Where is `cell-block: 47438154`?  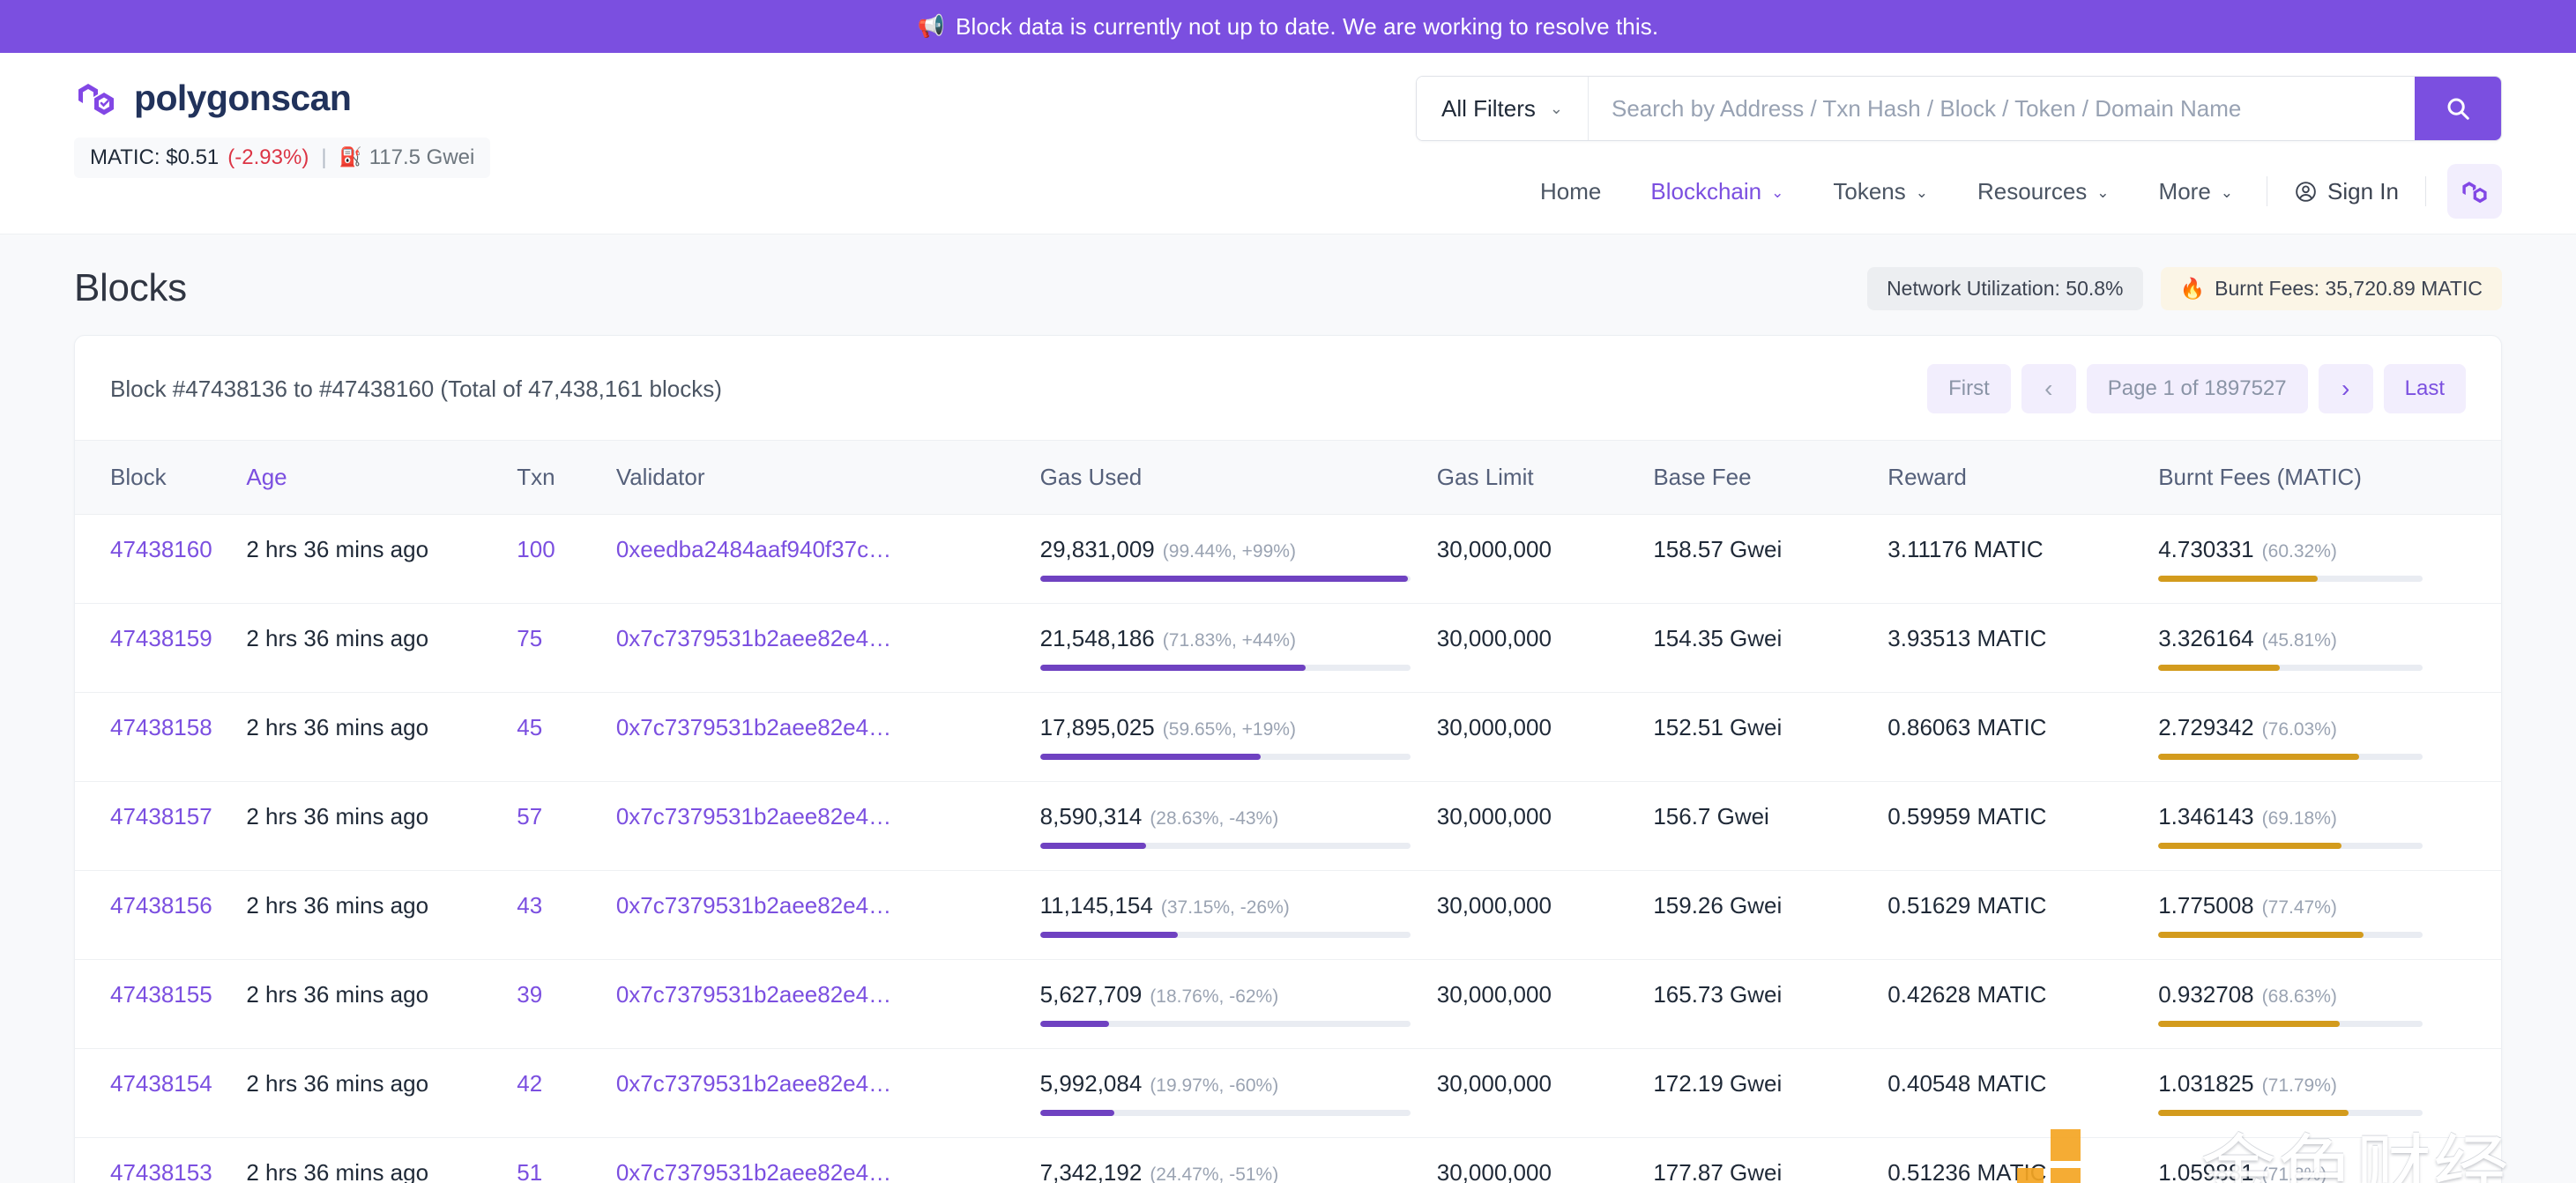 cell-block: 47438154 is located at coordinates (161, 1093).